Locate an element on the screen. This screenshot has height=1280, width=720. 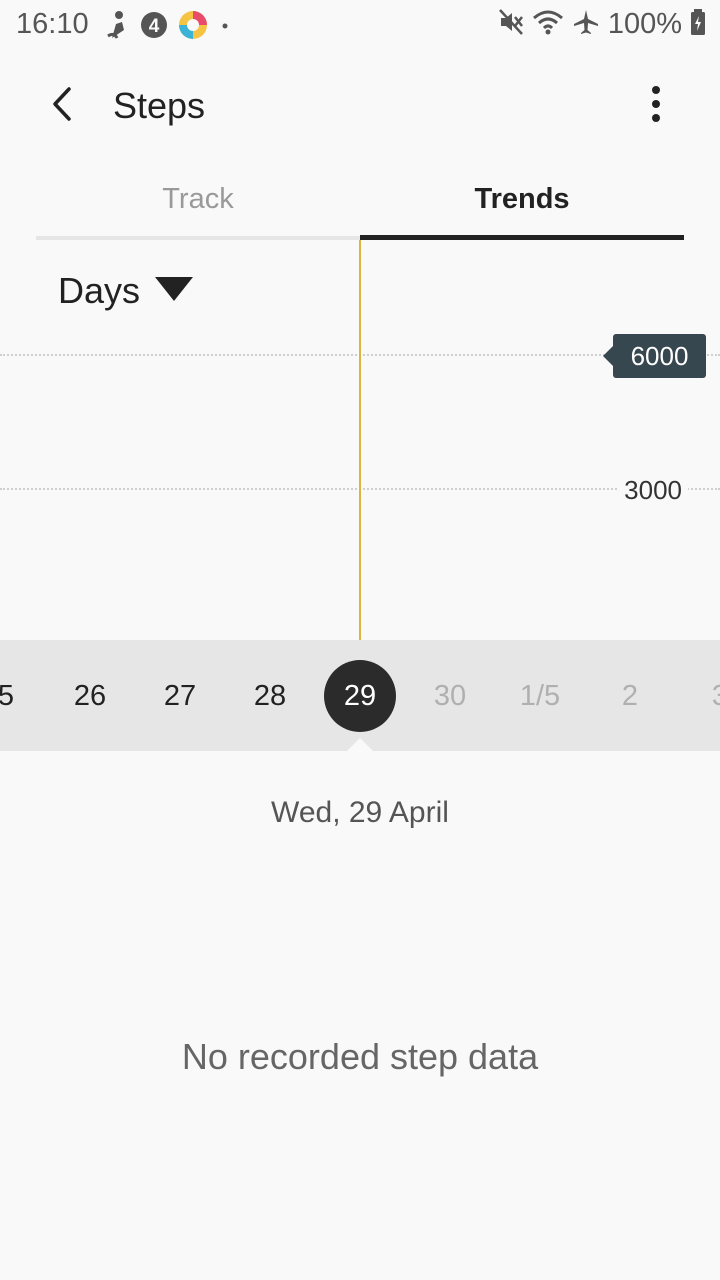
back-arrow-icon is located at coordinates (62, 106).